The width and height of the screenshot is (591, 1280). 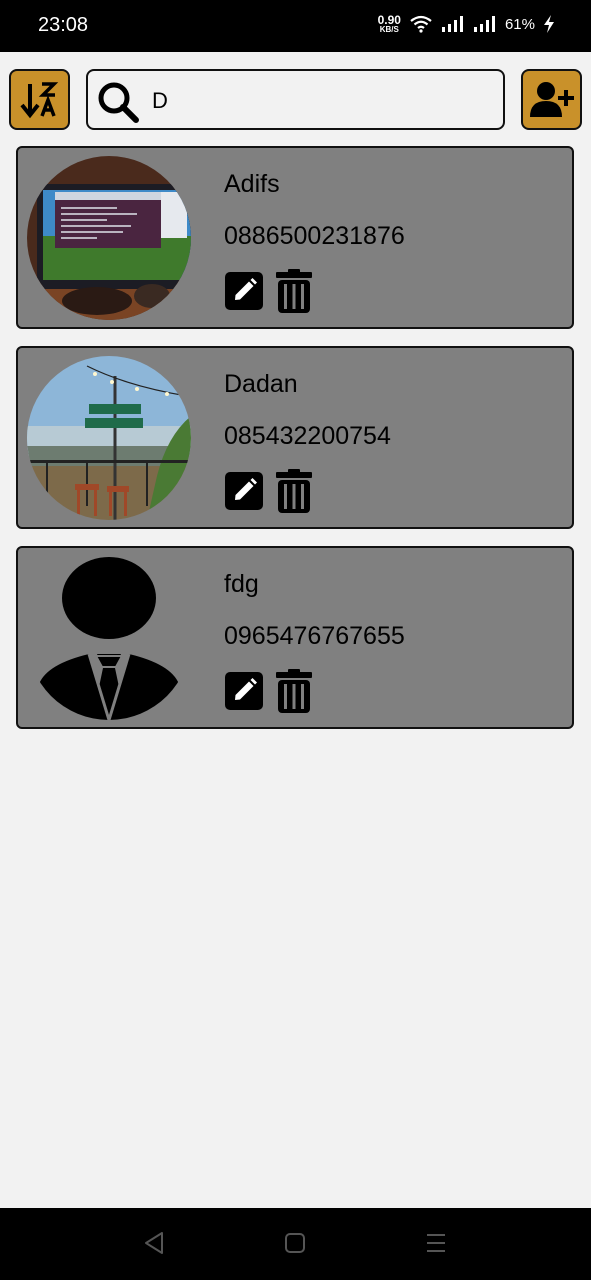 What do you see at coordinates (466, 24) in the screenshot?
I see `status-indicators: 0.90 KB/S 61%` at bounding box center [466, 24].